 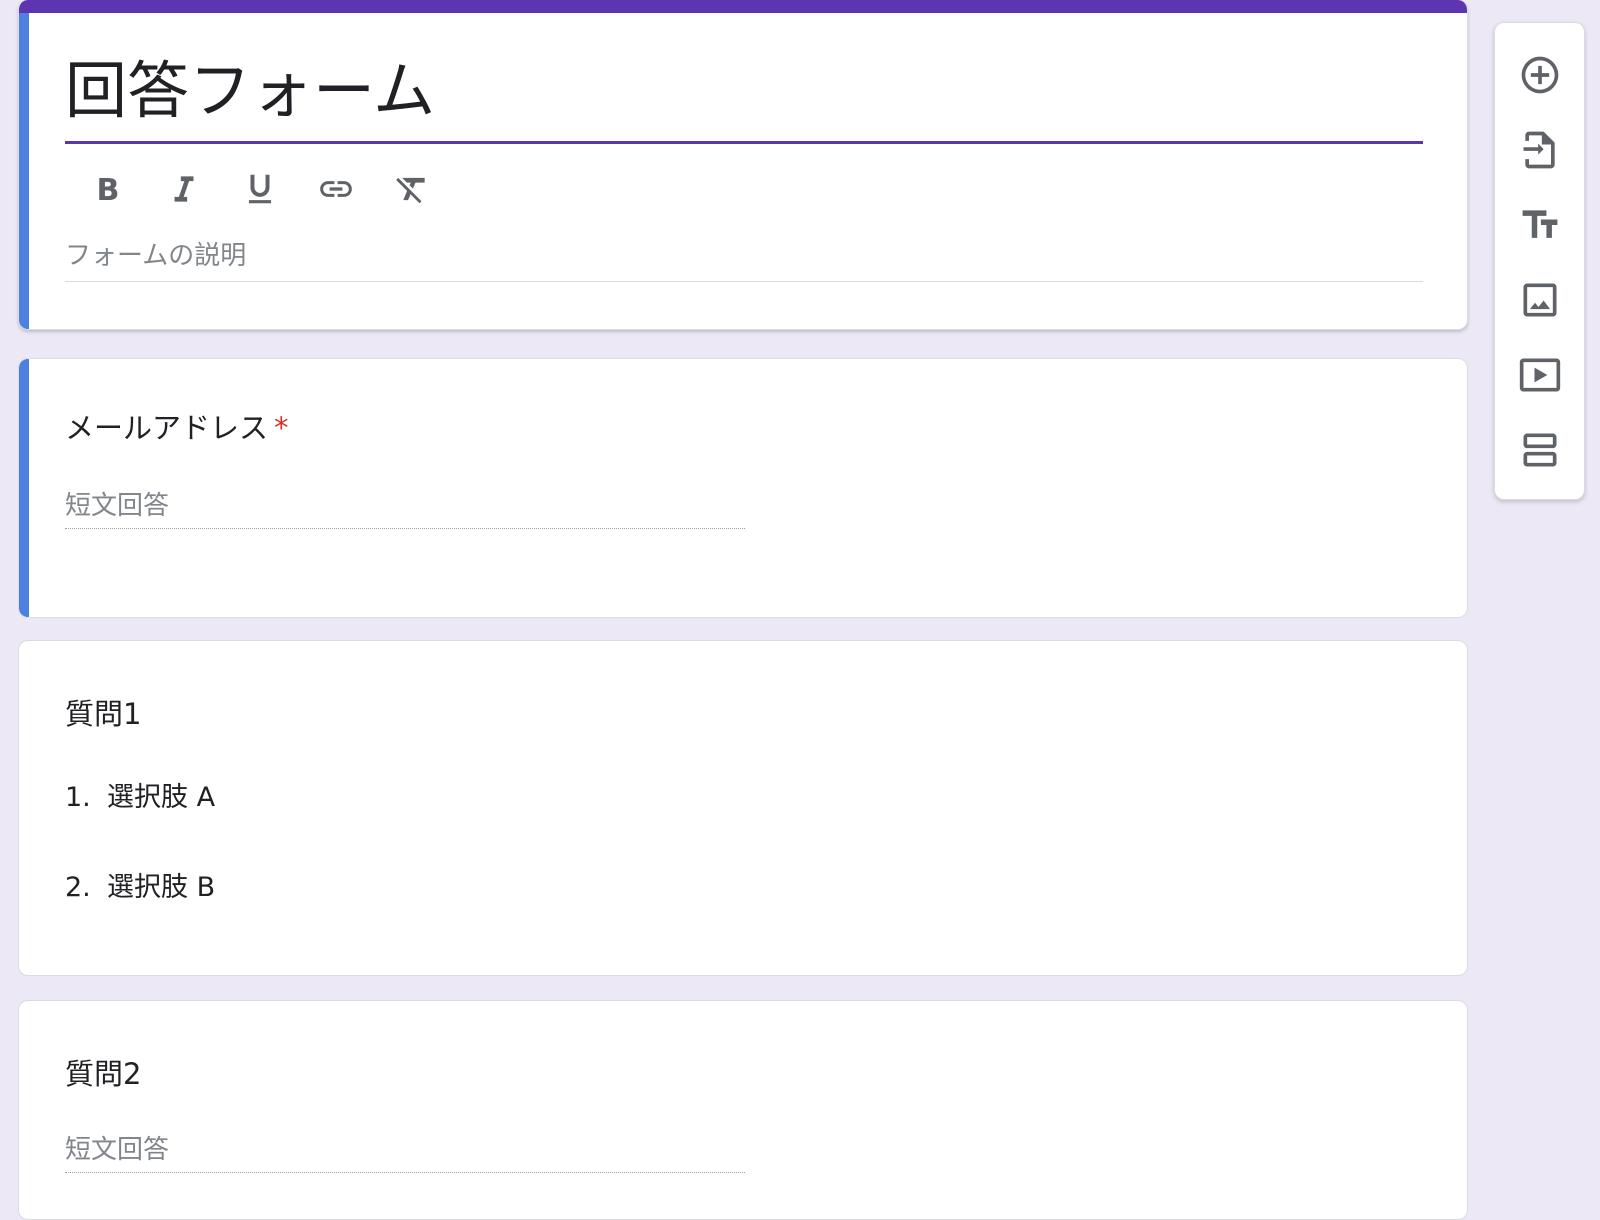 I want to click on question-title: 質問2, so click(x=103, y=1074).